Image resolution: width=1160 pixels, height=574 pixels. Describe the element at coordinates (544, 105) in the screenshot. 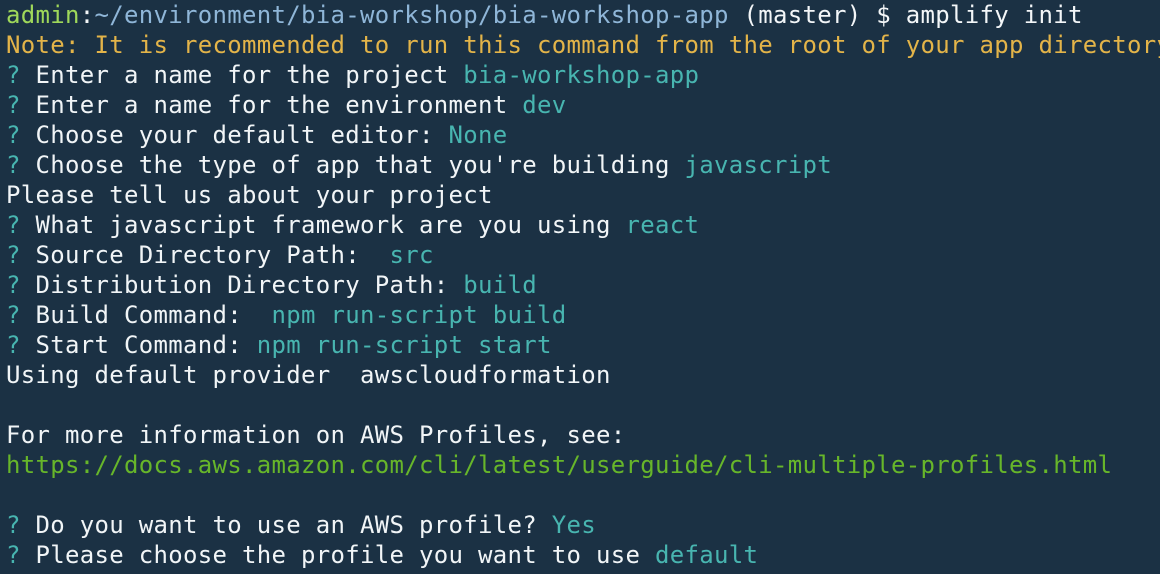

I see `question-answer: dev` at that location.